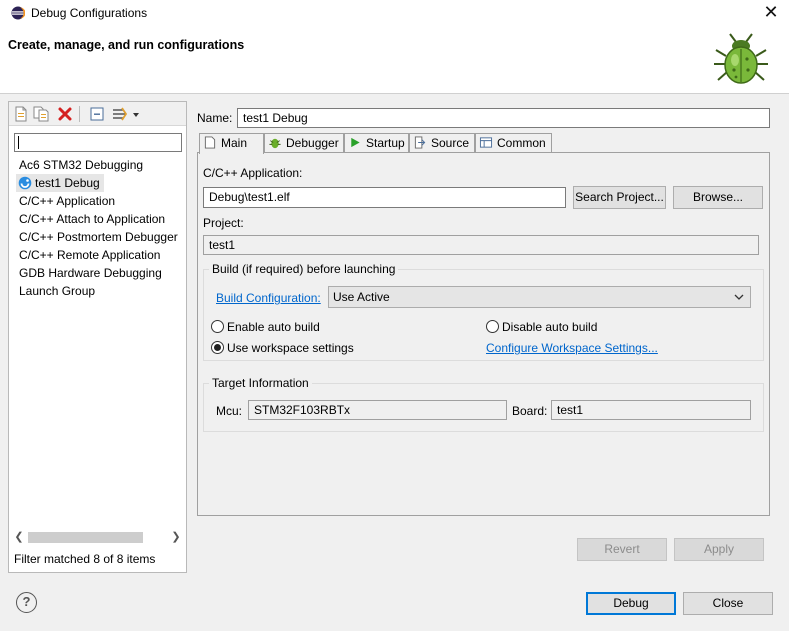  I want to click on tree-item-test1-debug: test1 Debug, so click(60, 183).